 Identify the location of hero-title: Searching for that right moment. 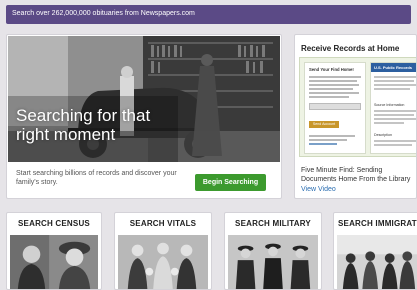
(83, 125).